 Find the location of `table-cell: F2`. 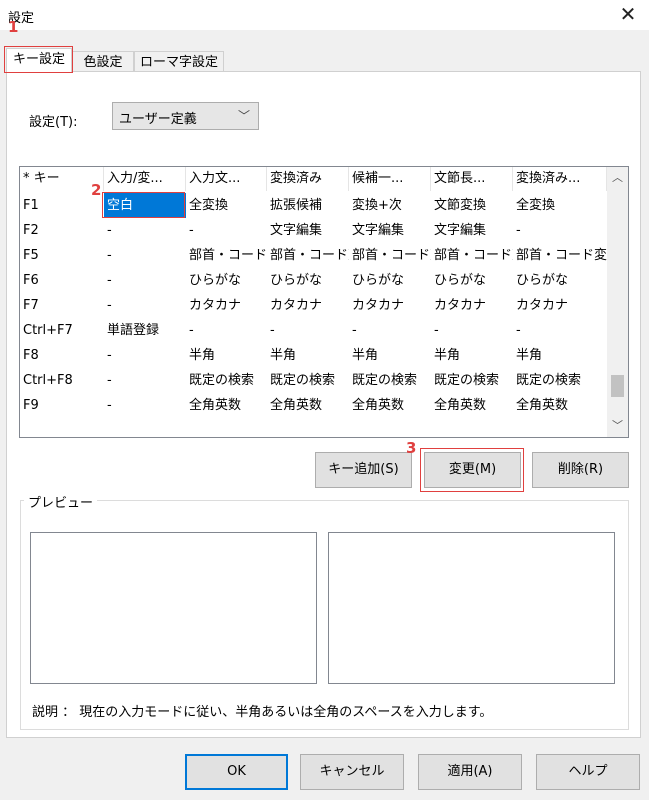

table-cell: F2 is located at coordinates (31, 230).